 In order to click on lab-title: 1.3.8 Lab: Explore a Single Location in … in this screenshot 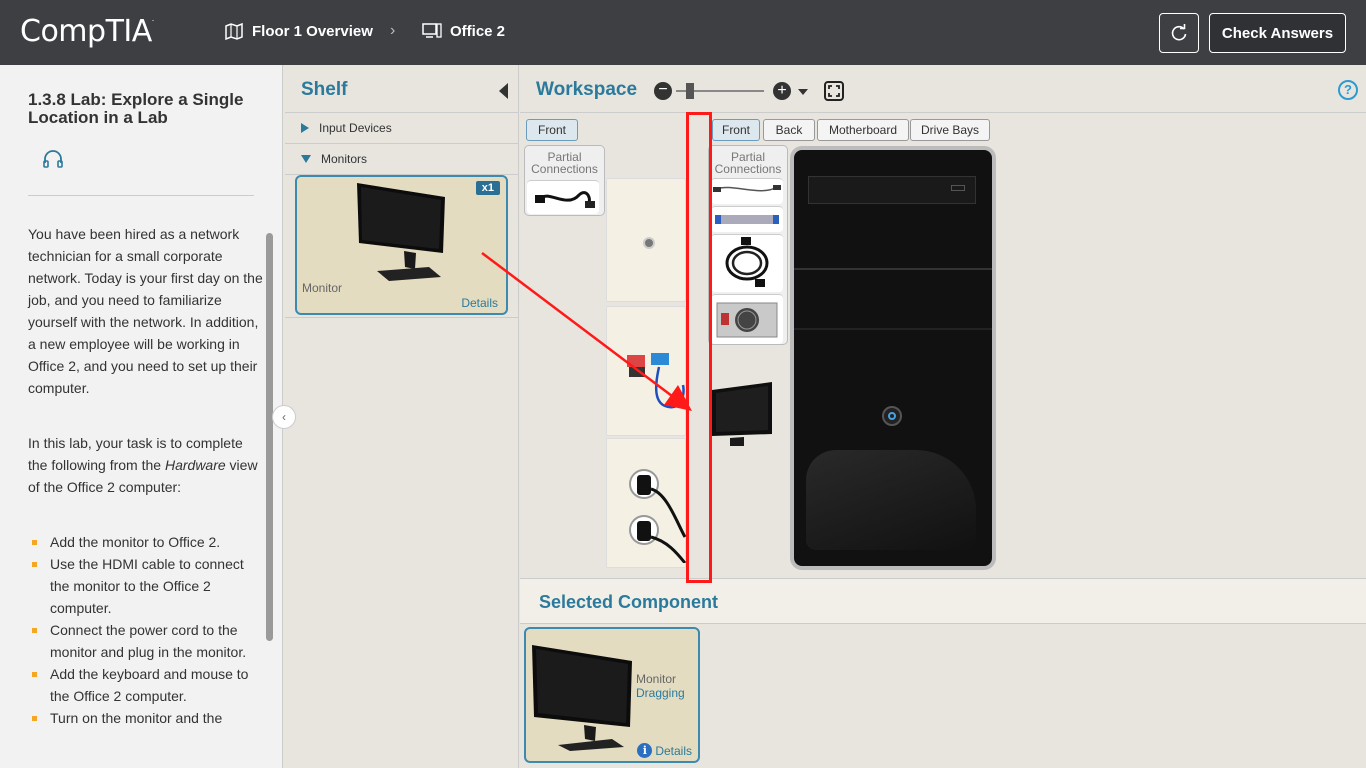, I will do `click(136, 108)`.